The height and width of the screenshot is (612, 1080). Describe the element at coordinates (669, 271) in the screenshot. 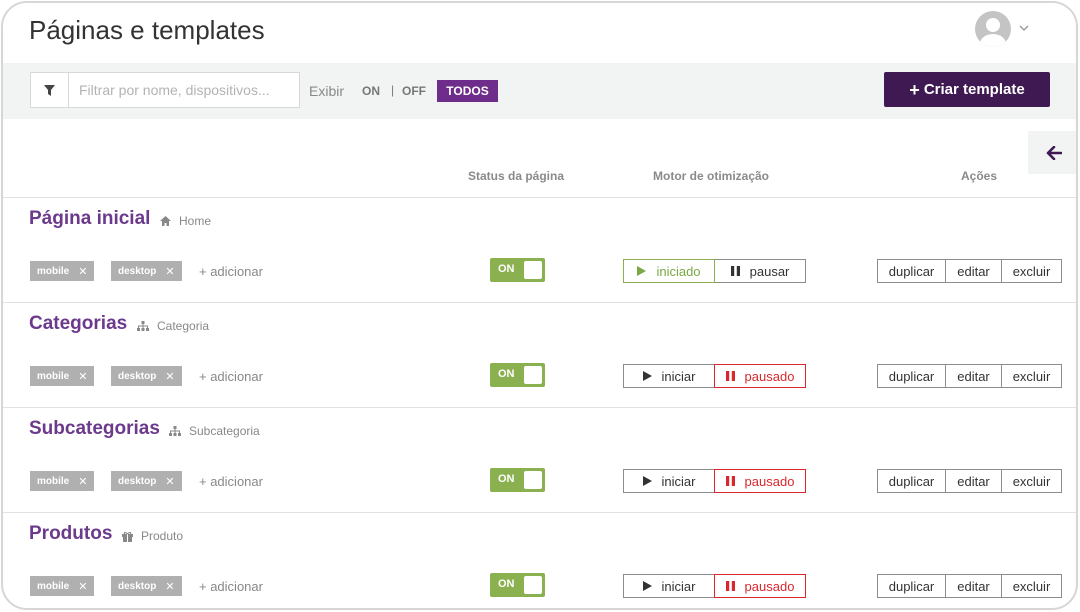

I see `motor-start-button: iniciado` at that location.